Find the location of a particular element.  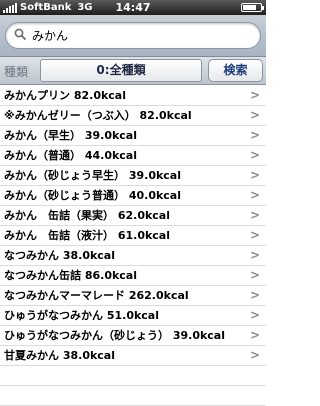

item-label: 甘夏みかん 38.0kcal is located at coordinates (59, 355).